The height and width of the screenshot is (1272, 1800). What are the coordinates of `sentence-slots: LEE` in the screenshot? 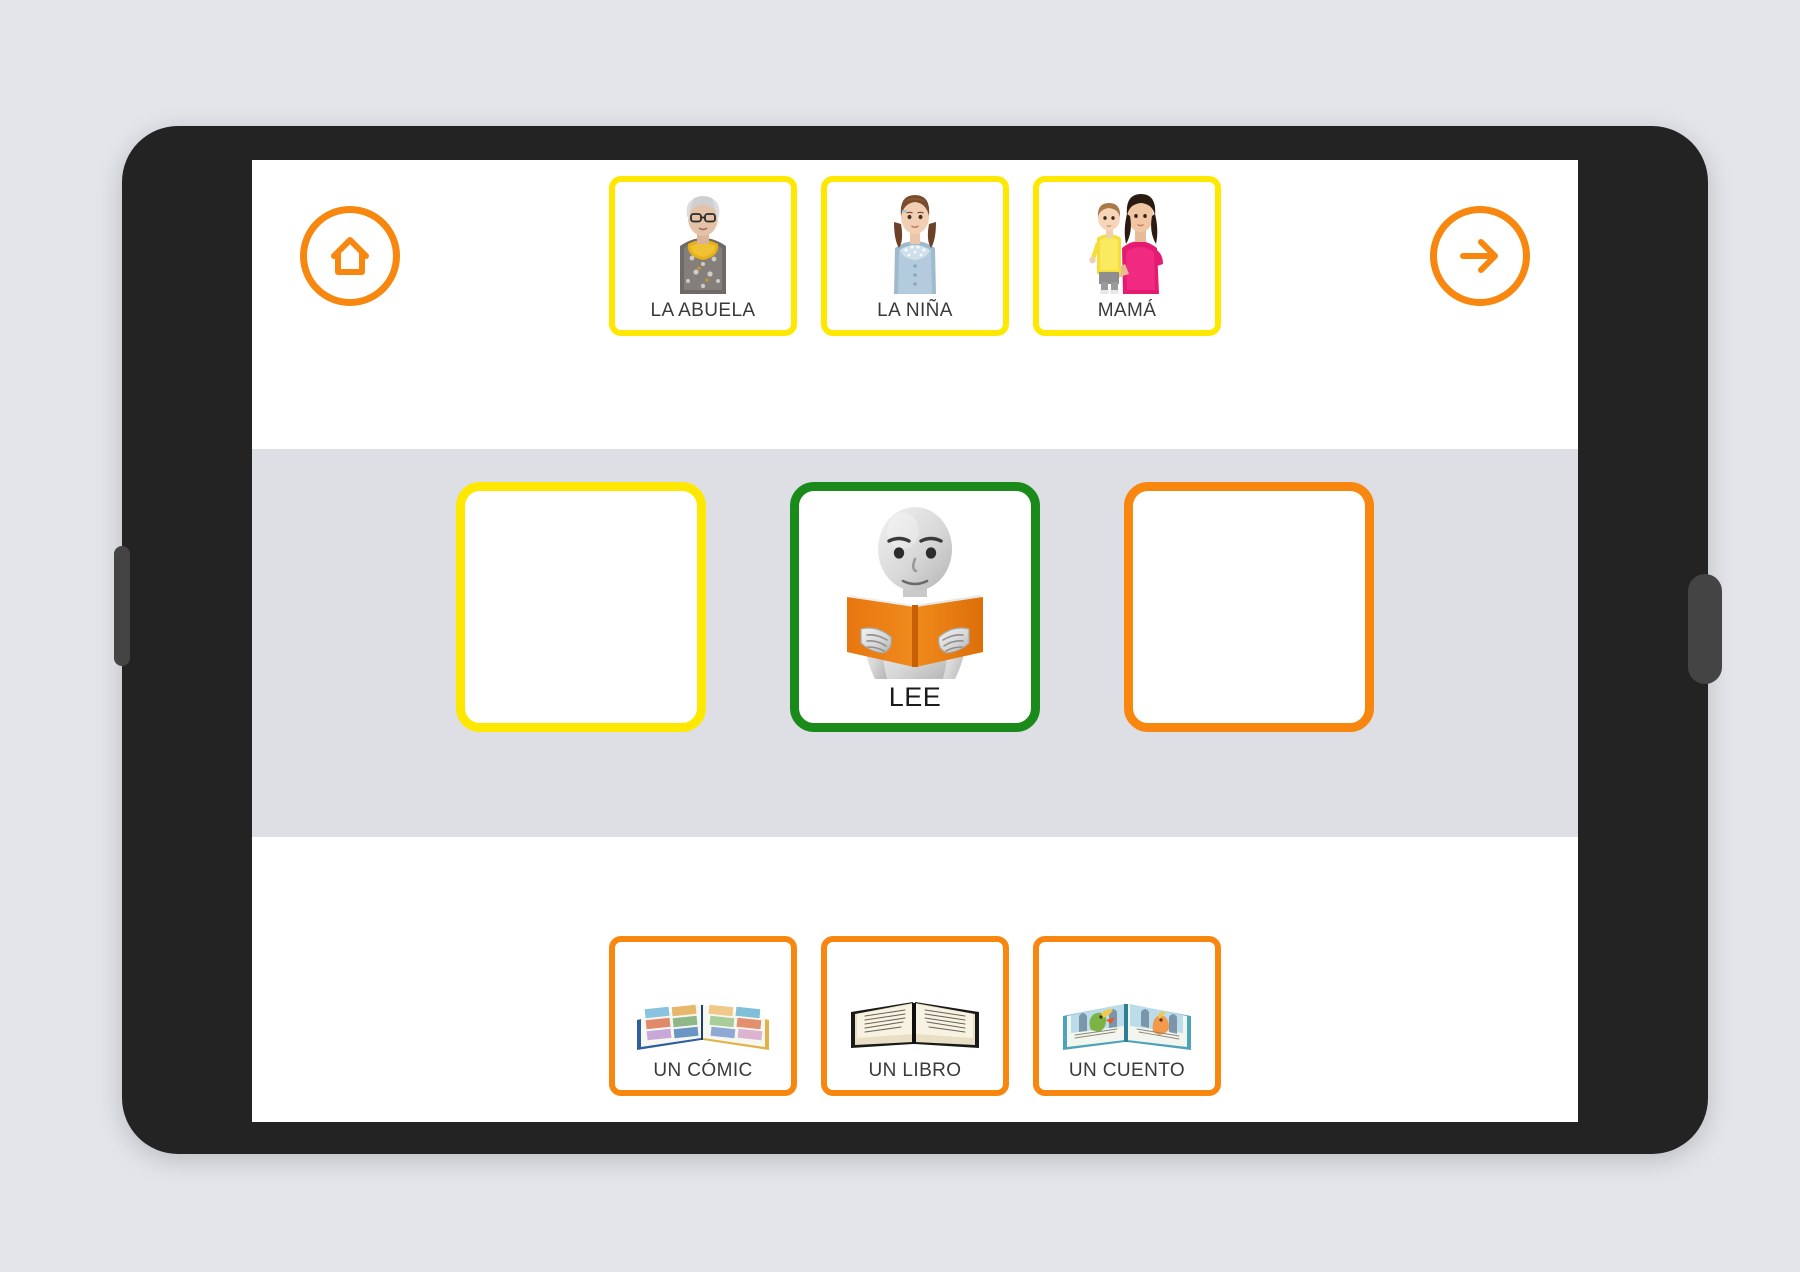 It's located at (915, 607).